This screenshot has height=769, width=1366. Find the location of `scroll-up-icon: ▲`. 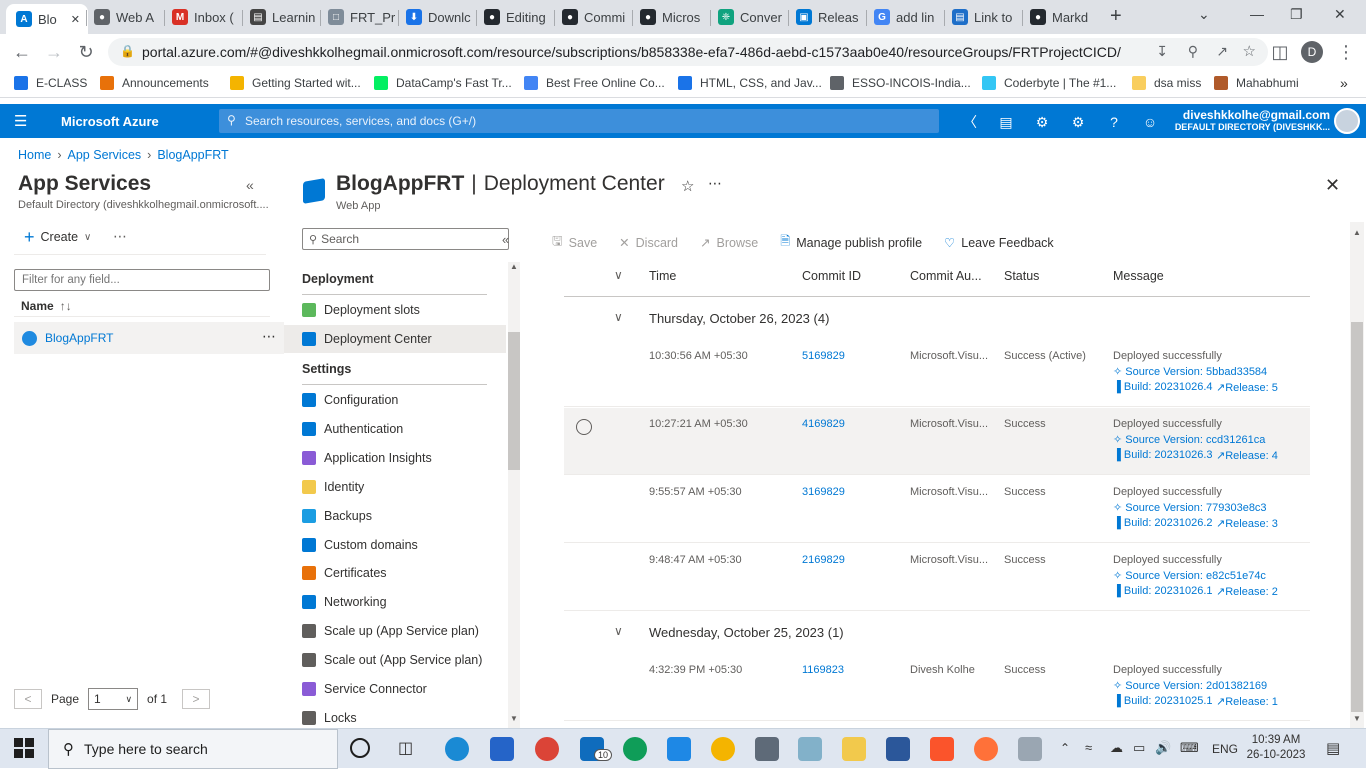

scroll-up-icon: ▲ is located at coordinates (514, 266).